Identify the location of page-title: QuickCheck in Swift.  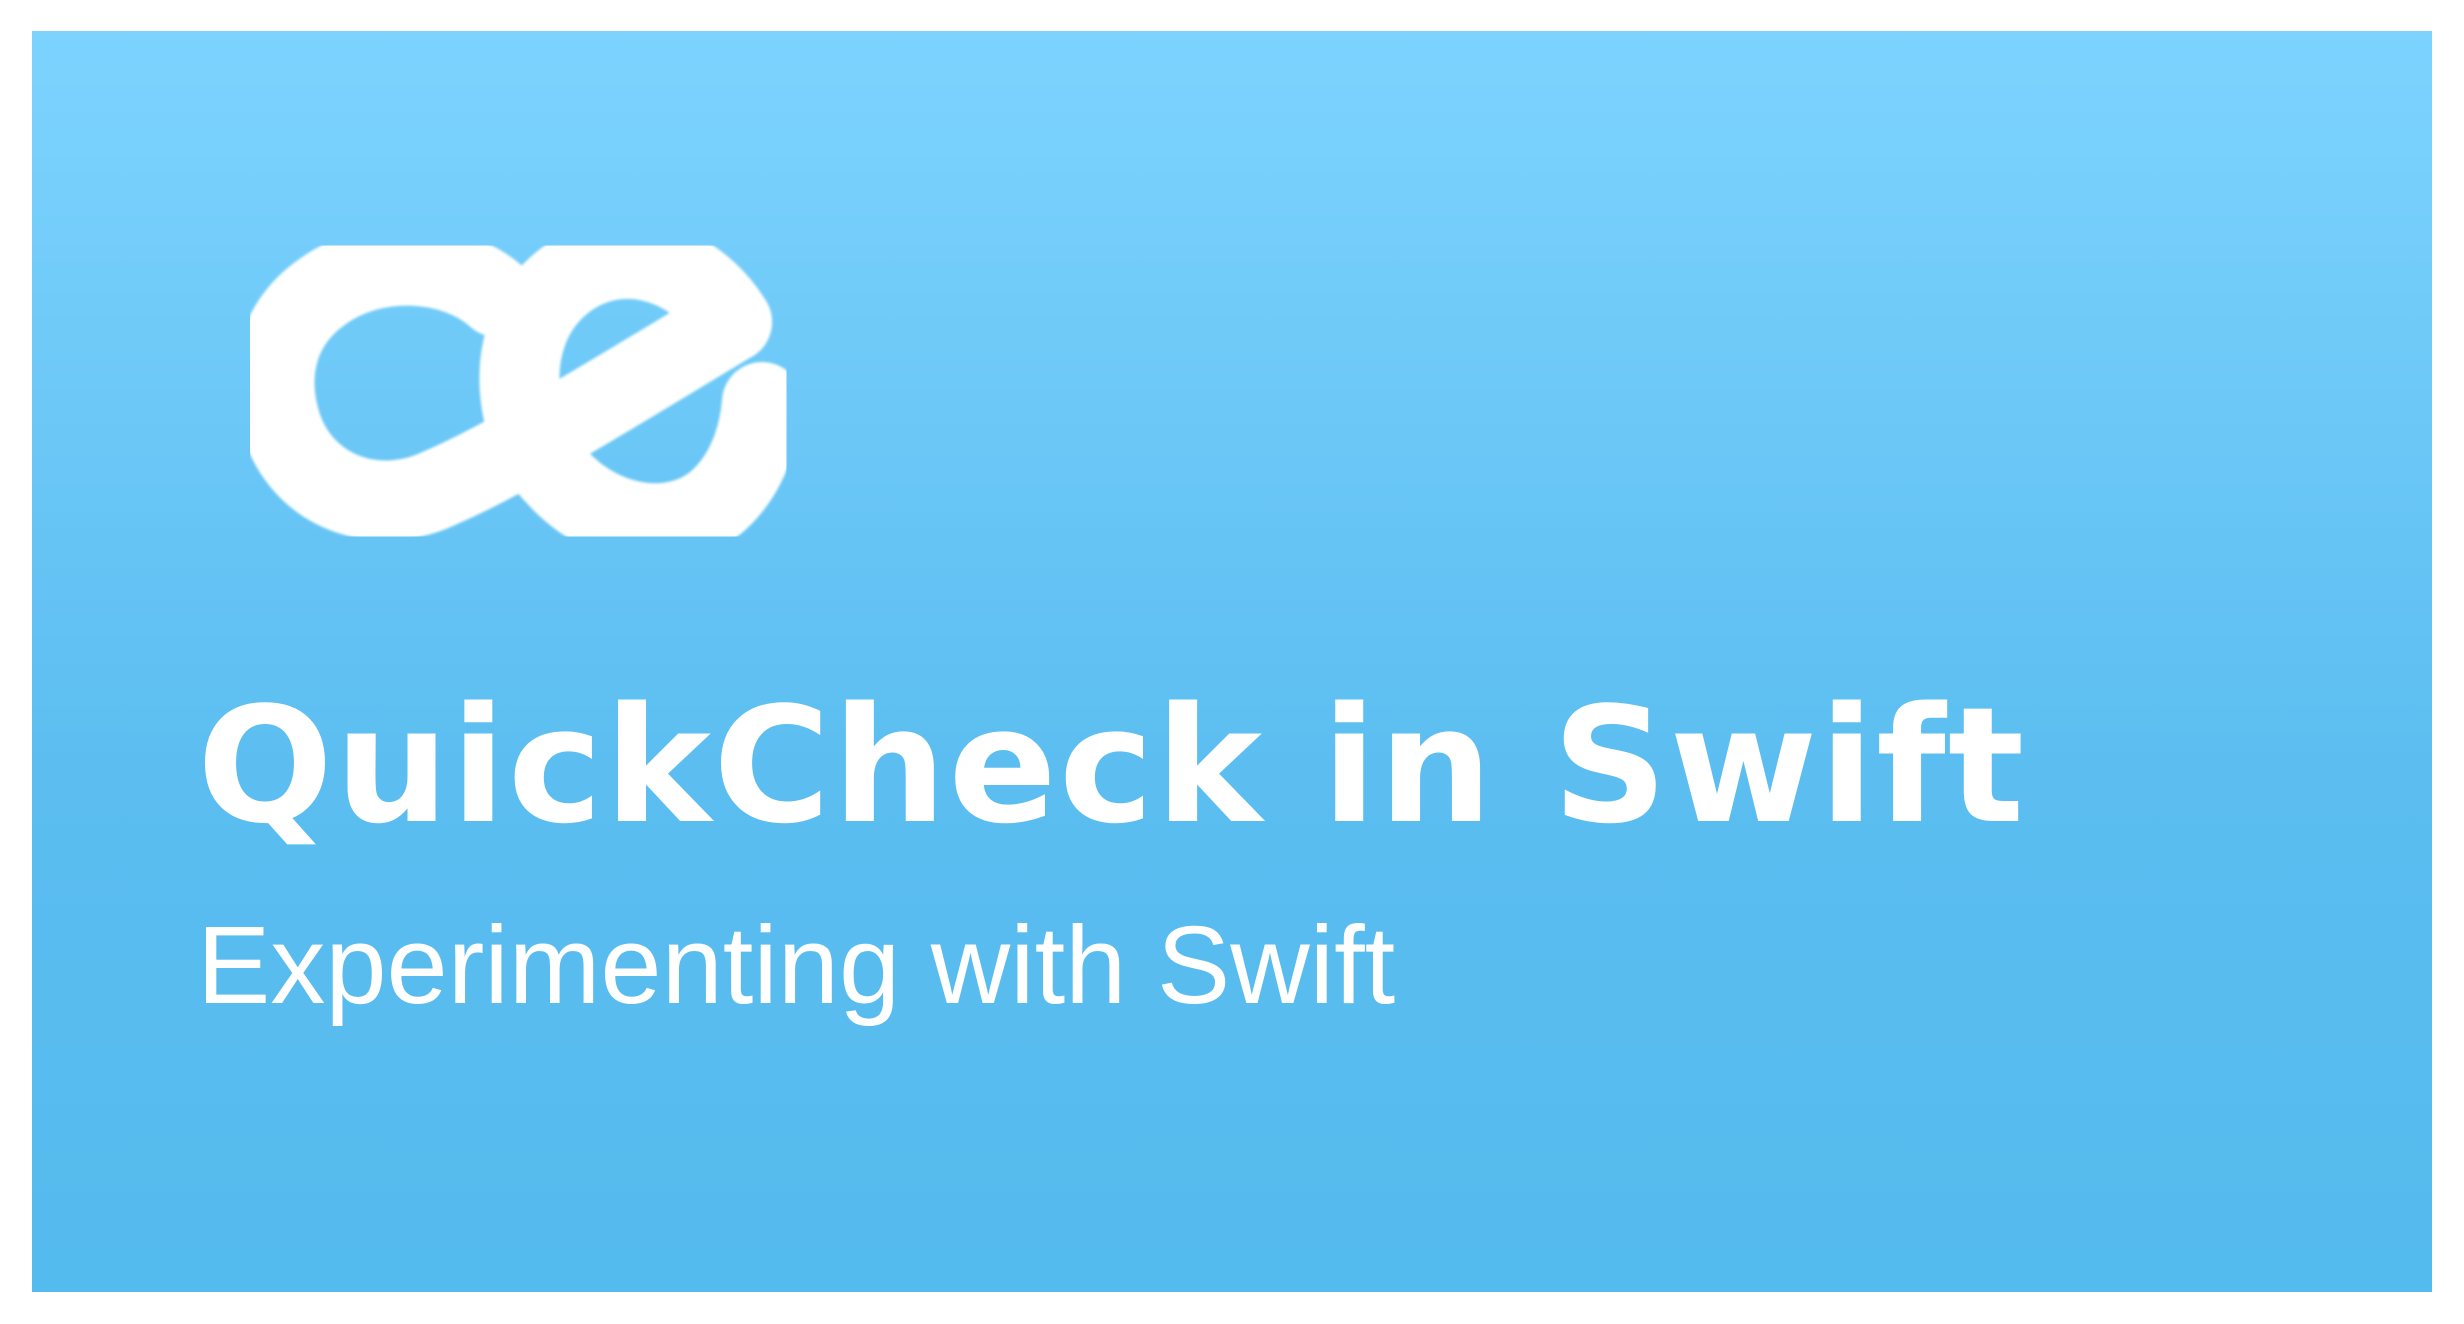
(1112, 765).